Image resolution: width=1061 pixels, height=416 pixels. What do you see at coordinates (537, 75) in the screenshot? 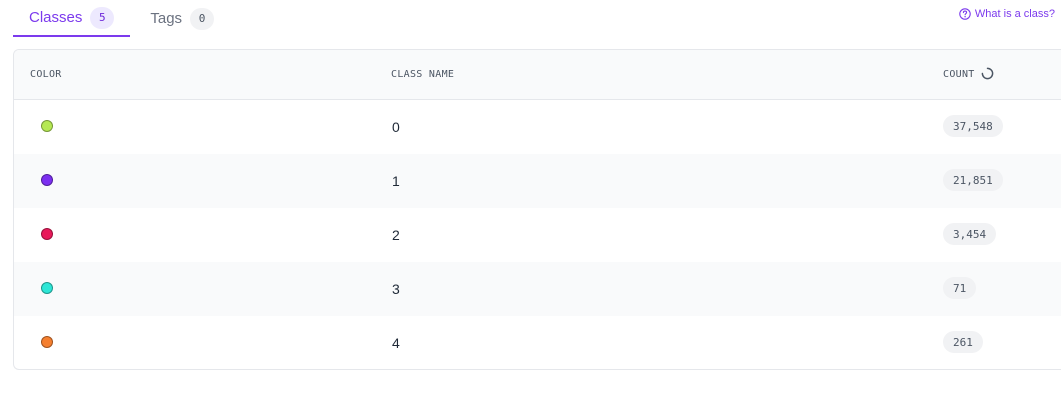
I see `table-header: COLOR CLASS NAME COUNT` at bounding box center [537, 75].